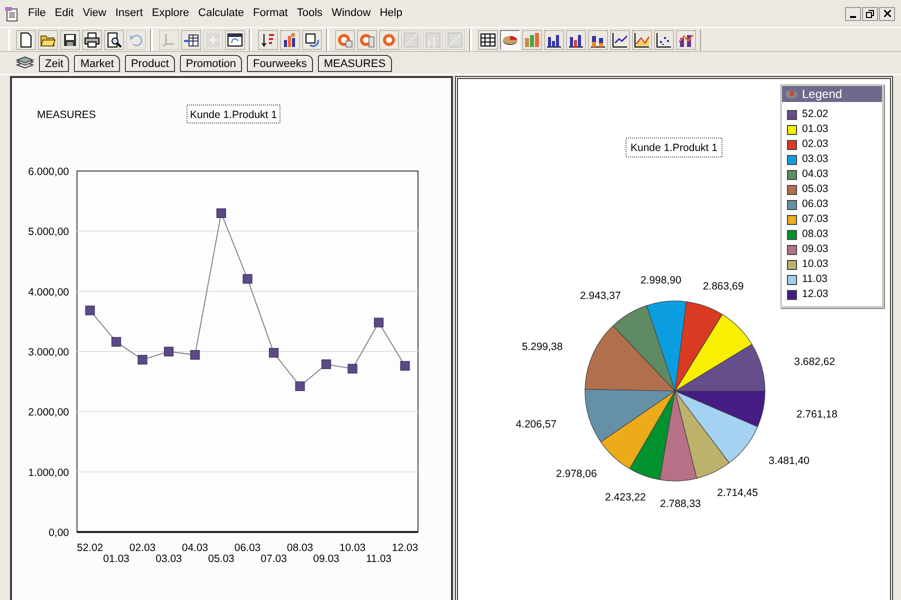 Image resolution: width=901 pixels, height=600 pixels. I want to click on menu-item: File, so click(37, 13).